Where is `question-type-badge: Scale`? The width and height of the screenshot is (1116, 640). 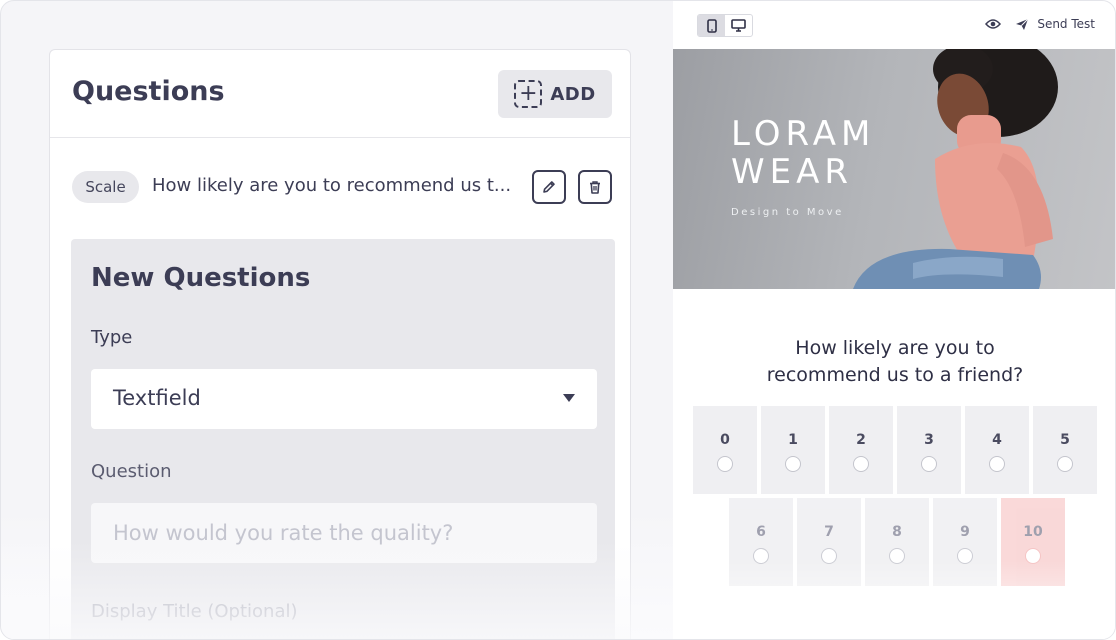
question-type-badge: Scale is located at coordinates (105, 187).